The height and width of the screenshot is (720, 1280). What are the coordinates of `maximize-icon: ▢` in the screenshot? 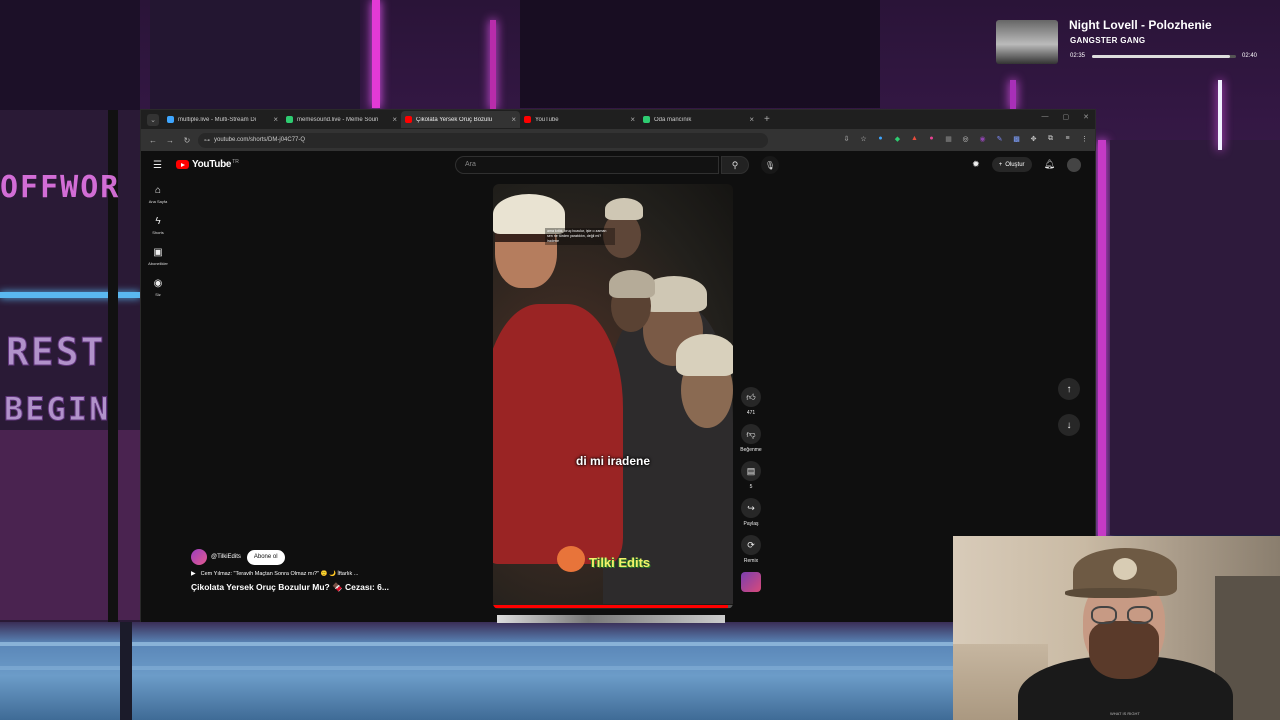 It's located at (1066, 117).